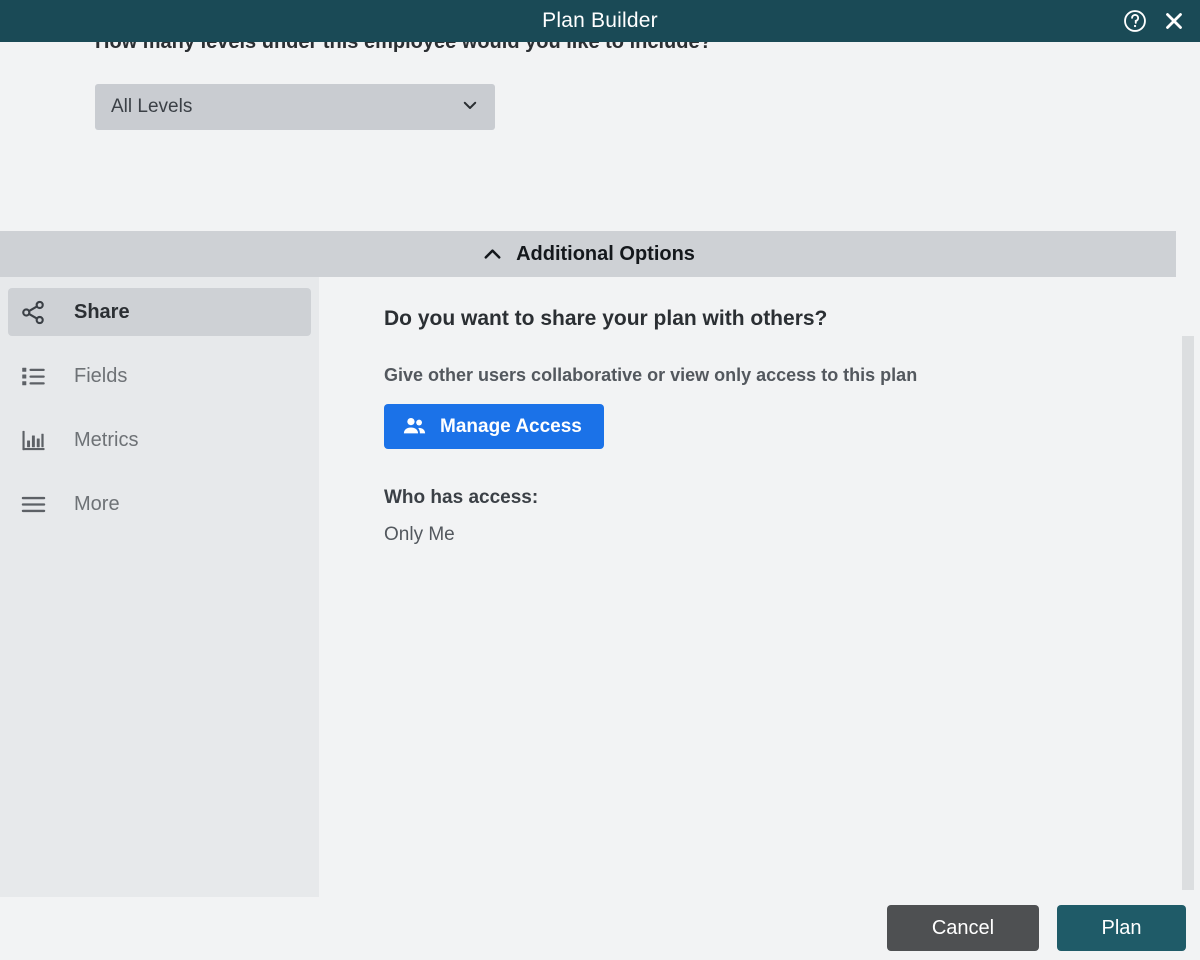  I want to click on additional-options-toggle: Additional Options, so click(588, 254).